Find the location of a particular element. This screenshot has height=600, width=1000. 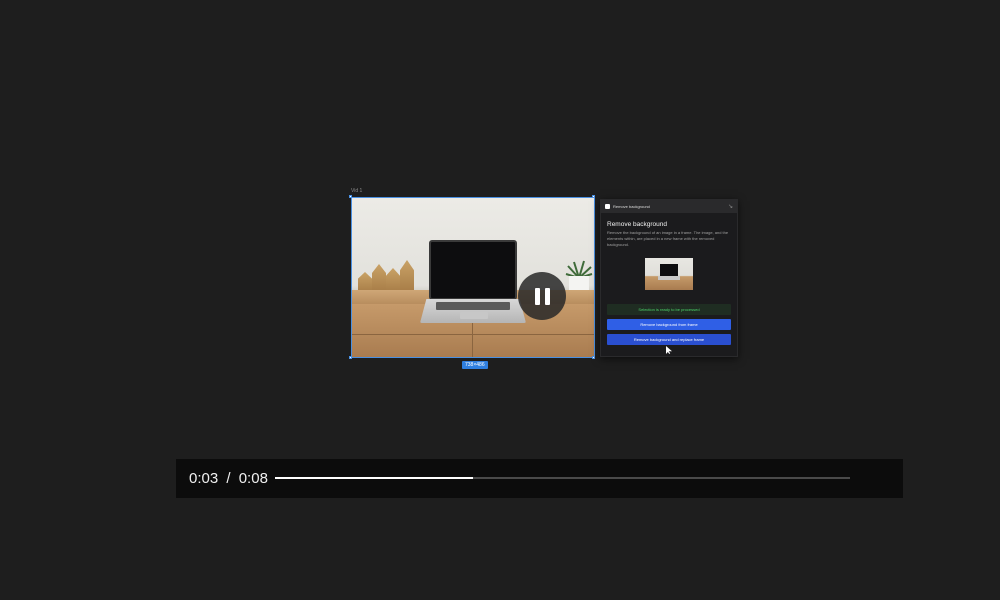

pause-button is located at coordinates (542, 296).